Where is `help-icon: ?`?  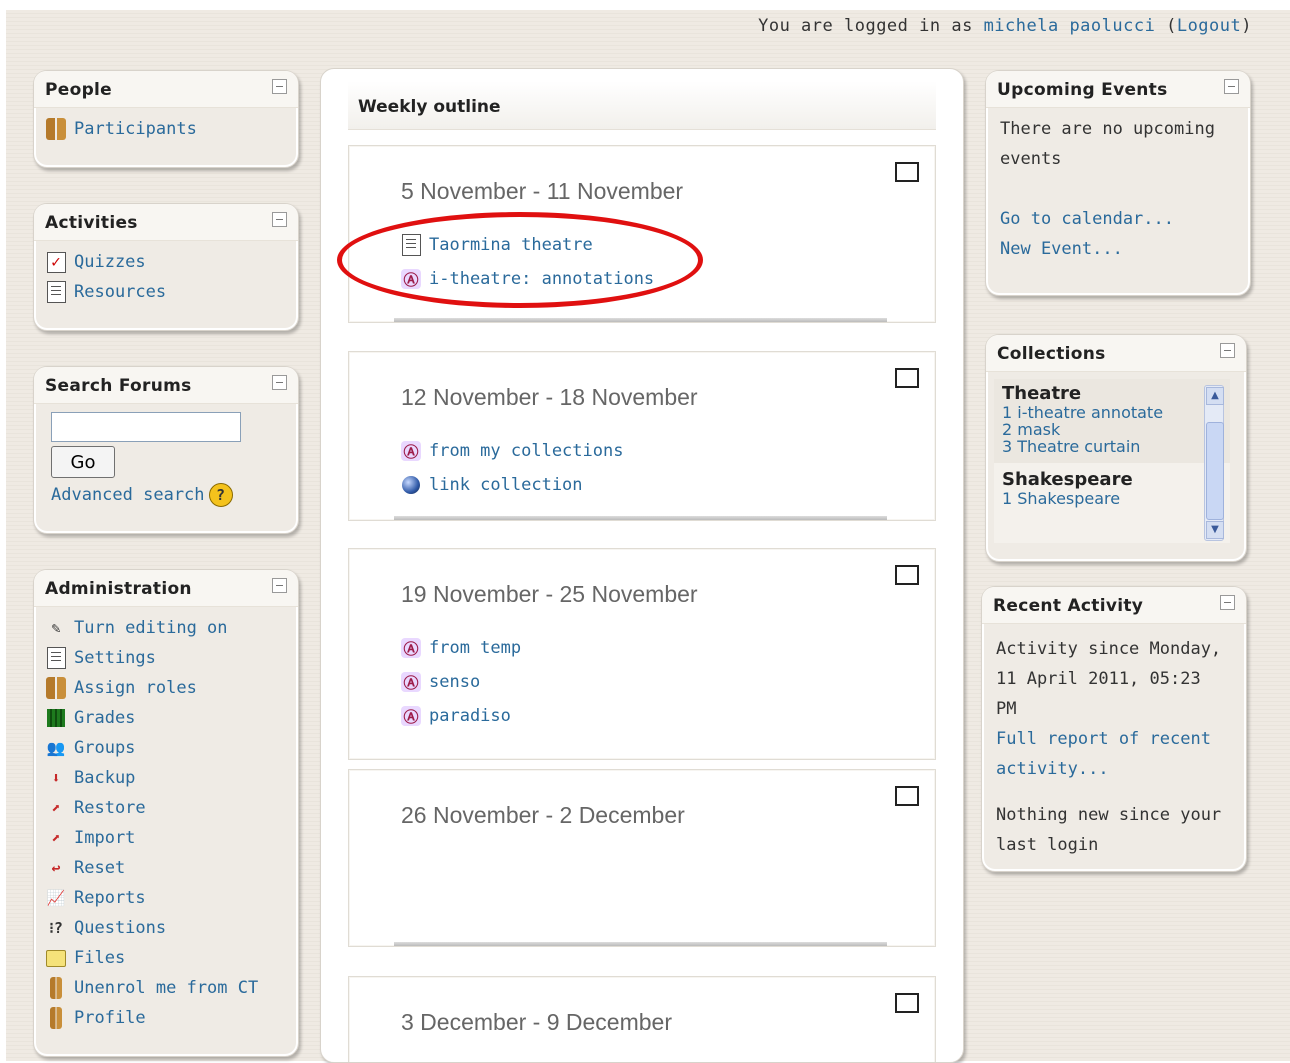
help-icon: ? is located at coordinates (220, 495).